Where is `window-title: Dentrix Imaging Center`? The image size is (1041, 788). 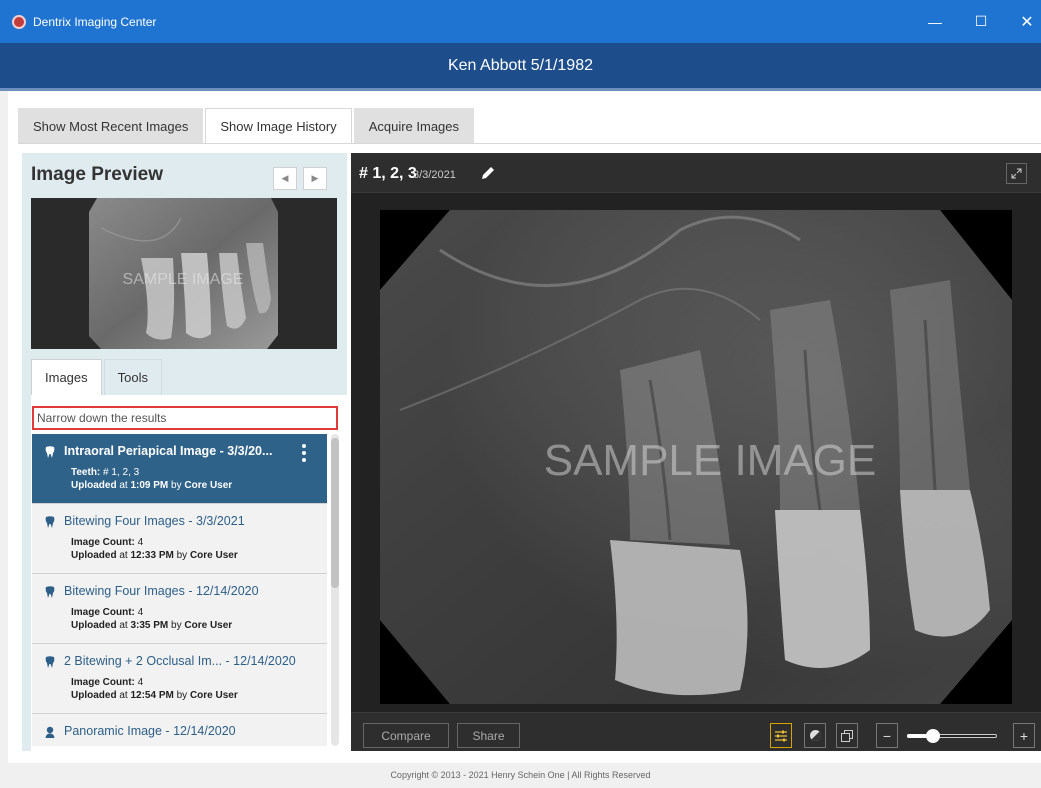 window-title: Dentrix Imaging Center is located at coordinates (95, 21).